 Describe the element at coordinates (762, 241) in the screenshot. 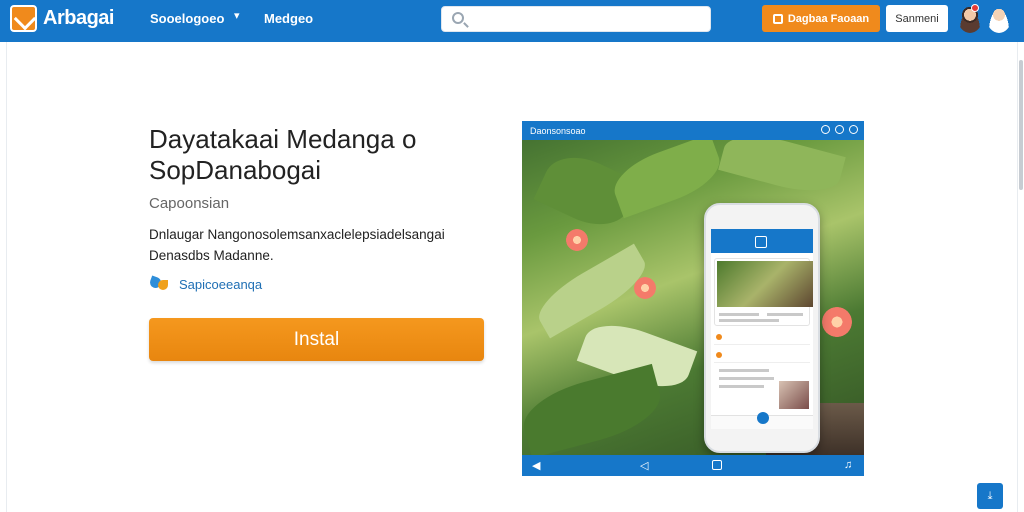

I see `phone-app-bar` at that location.